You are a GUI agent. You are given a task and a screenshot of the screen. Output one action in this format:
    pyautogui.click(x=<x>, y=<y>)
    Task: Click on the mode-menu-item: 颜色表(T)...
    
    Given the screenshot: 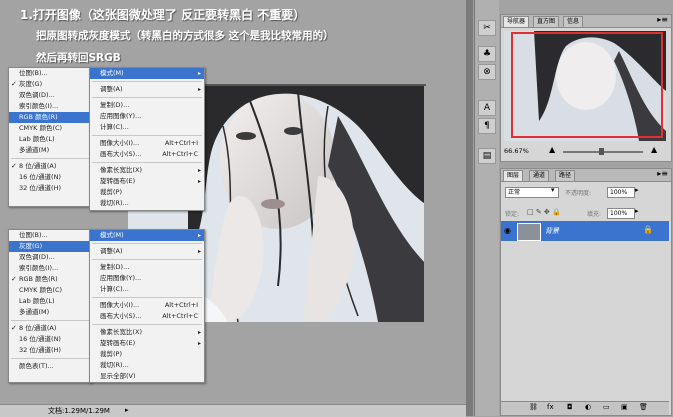 What is the action you would take?
    pyautogui.click(x=50, y=366)
    